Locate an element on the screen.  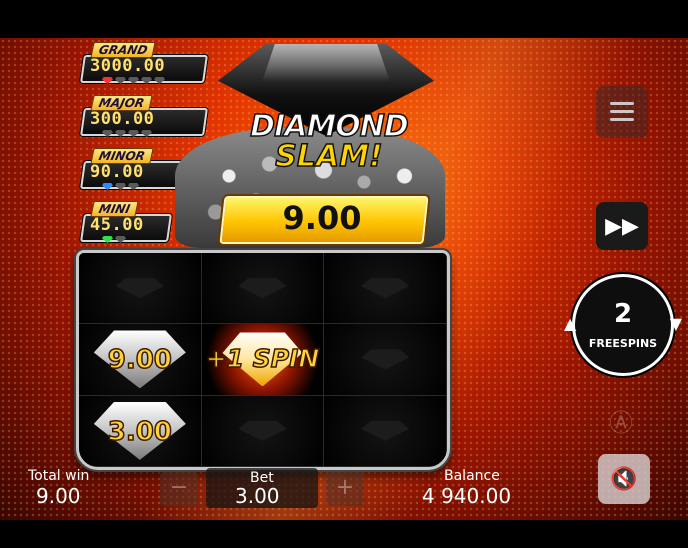
balance-value: 4 940.00 is located at coordinates (467, 496).